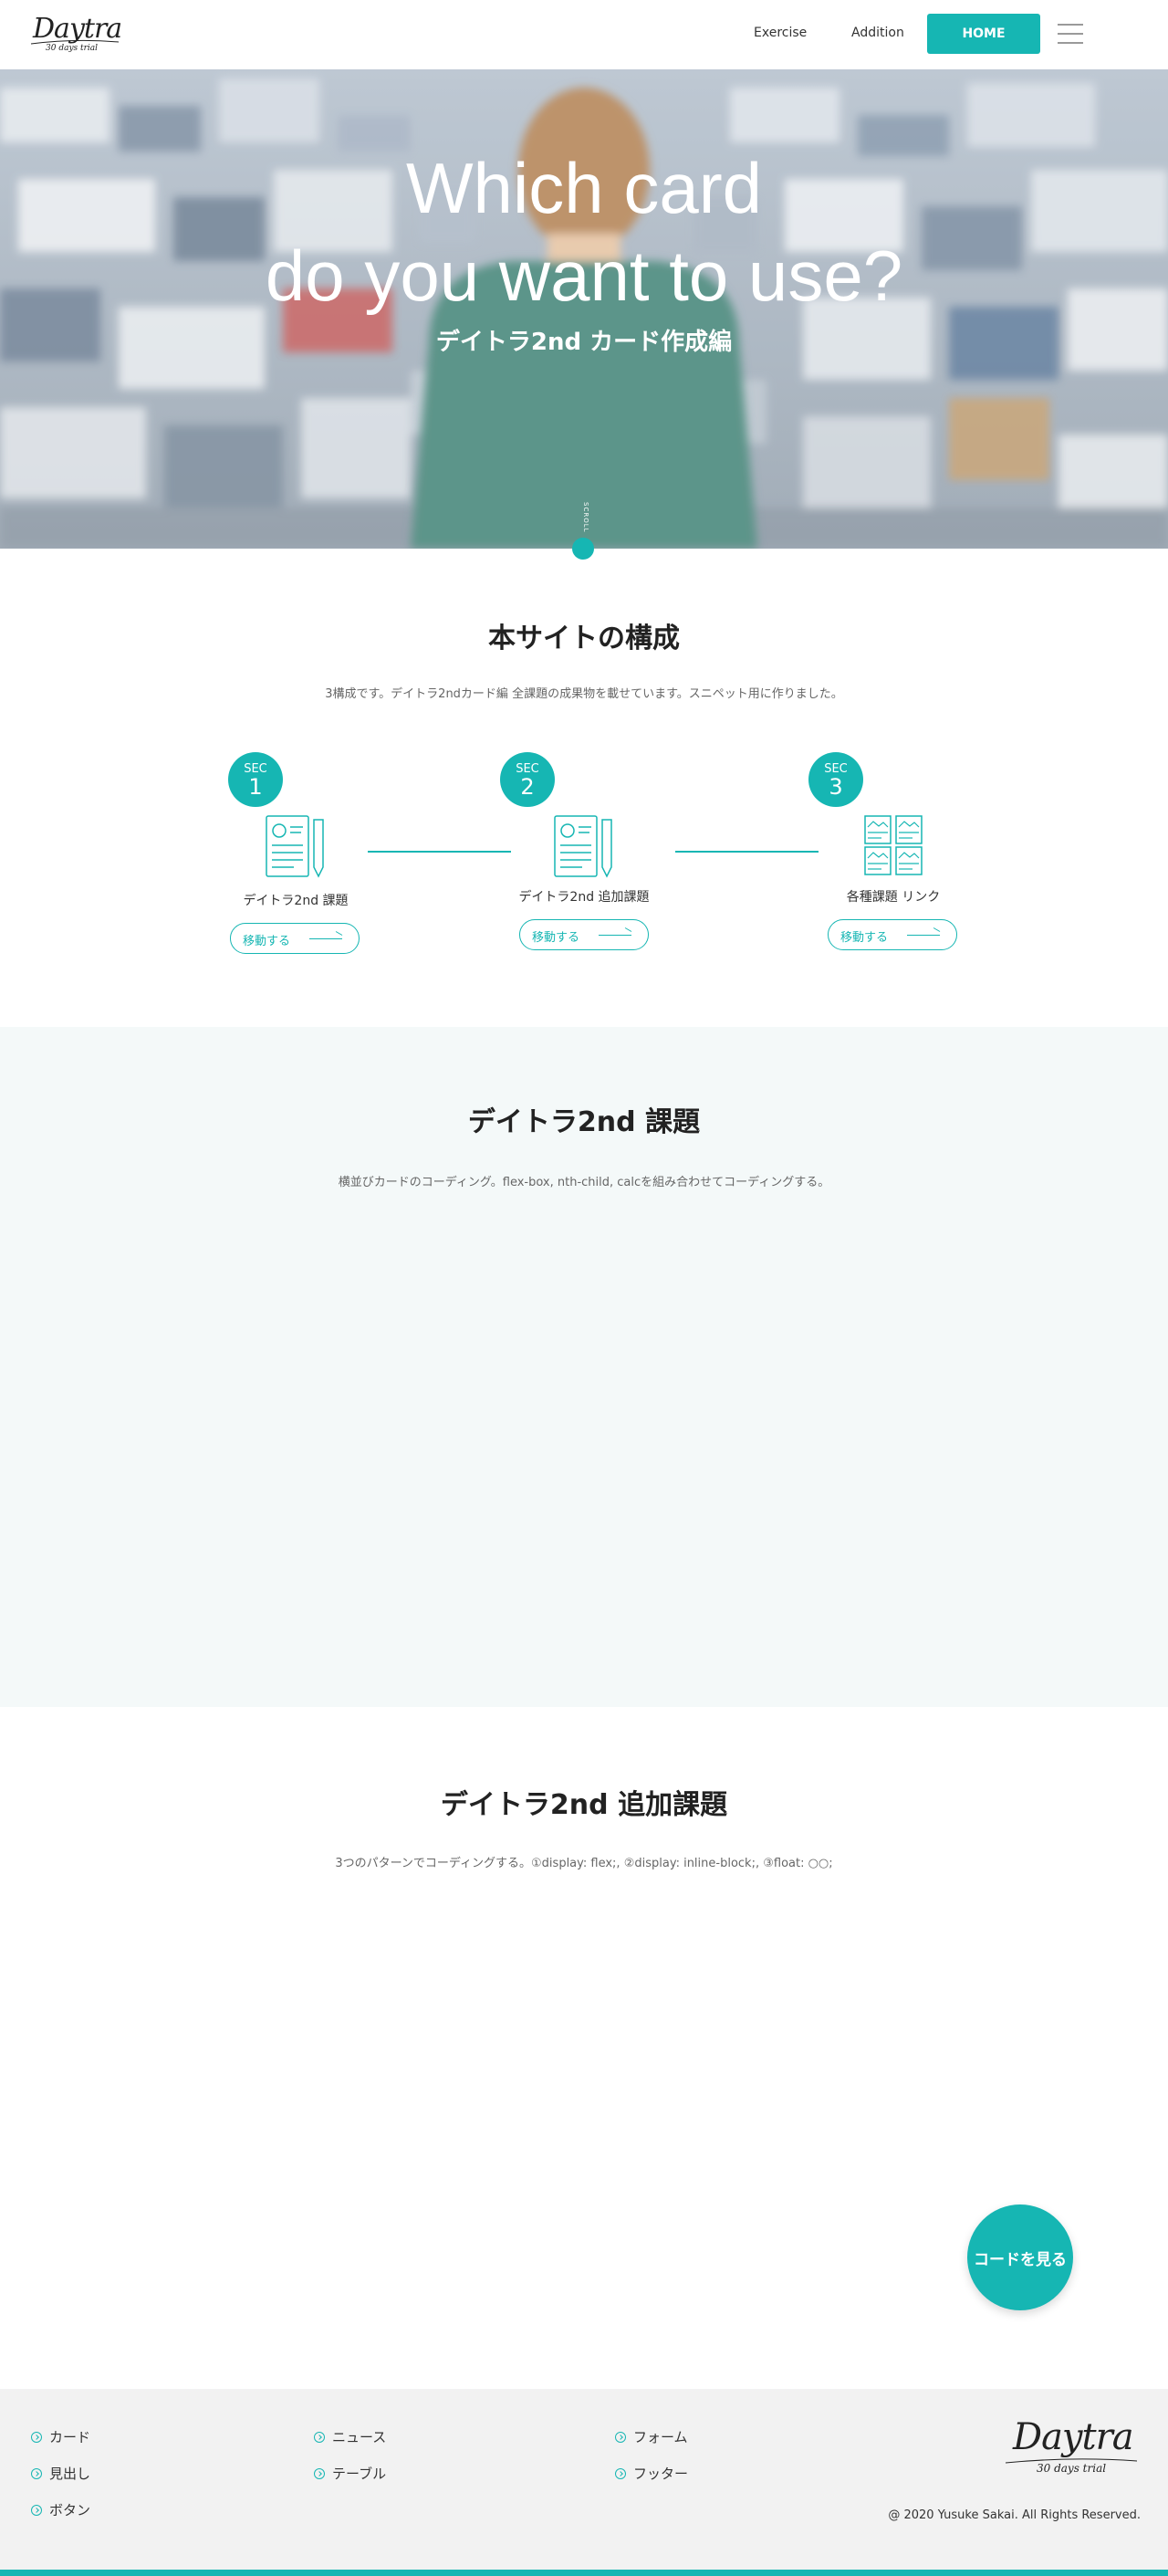 Image resolution: width=1168 pixels, height=2576 pixels. I want to click on hero-title-line2: do you want to use?, so click(584, 276).